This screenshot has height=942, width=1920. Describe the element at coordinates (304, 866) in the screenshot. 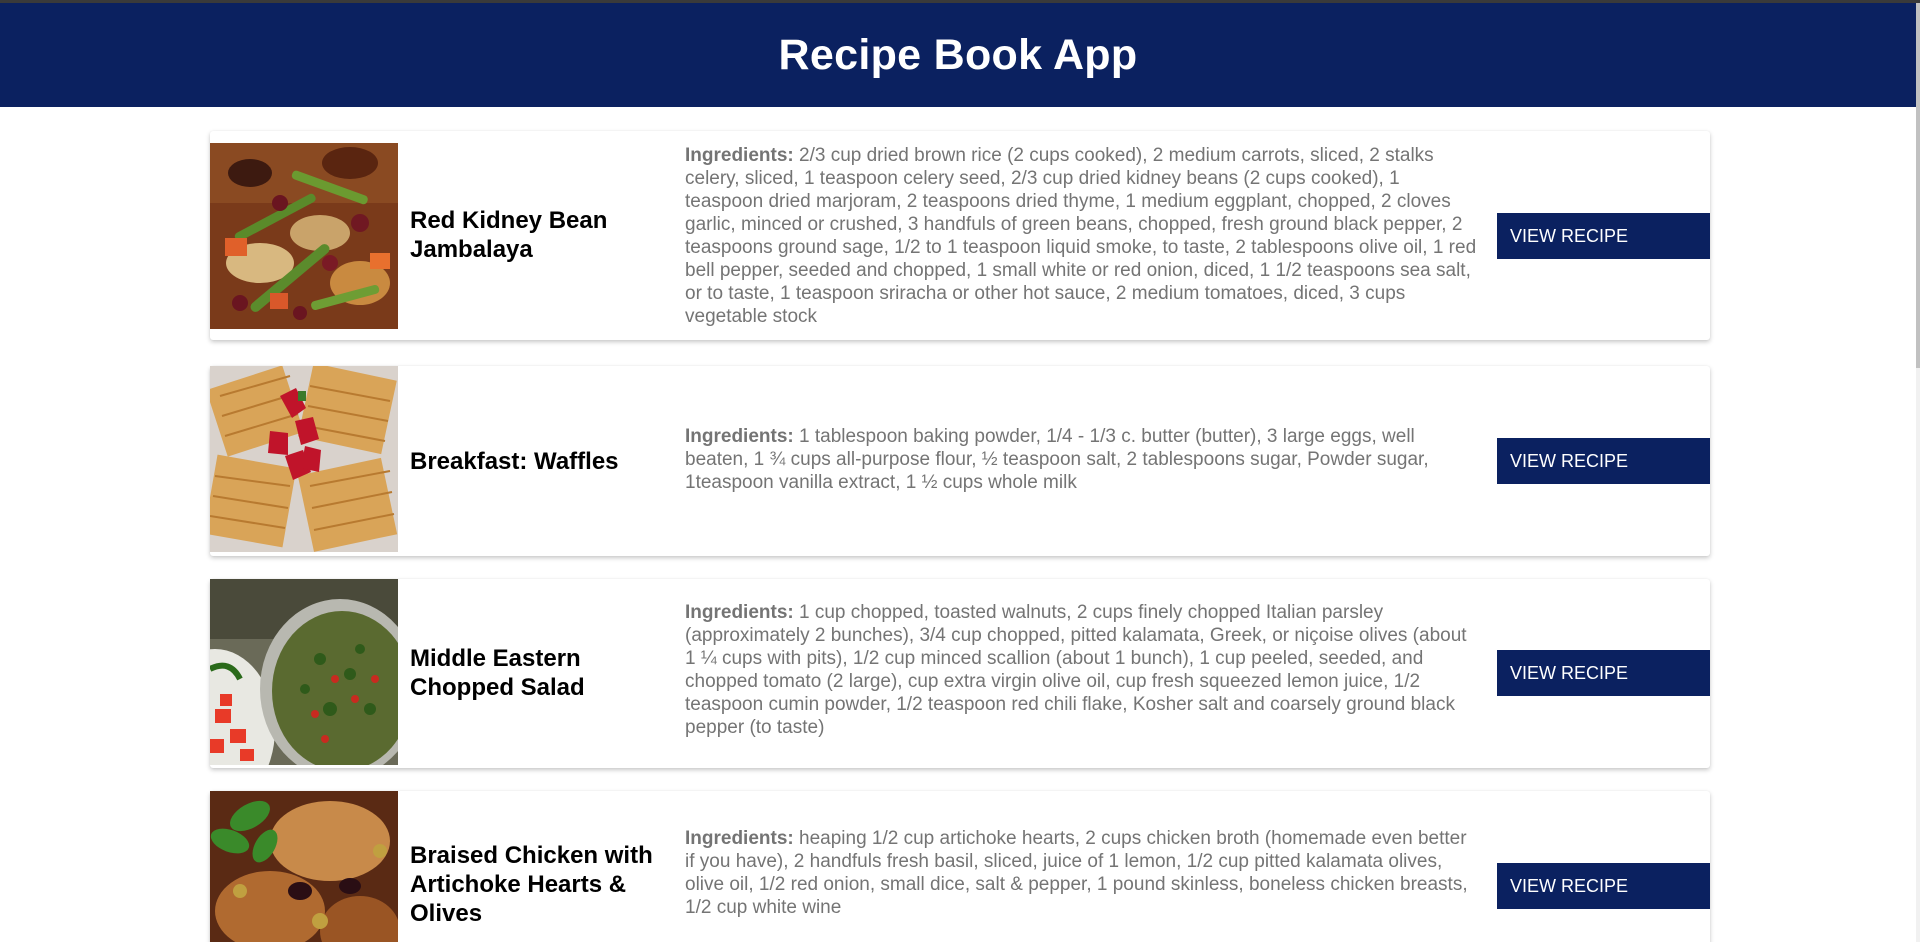

I see `recipe-image-chicken` at that location.